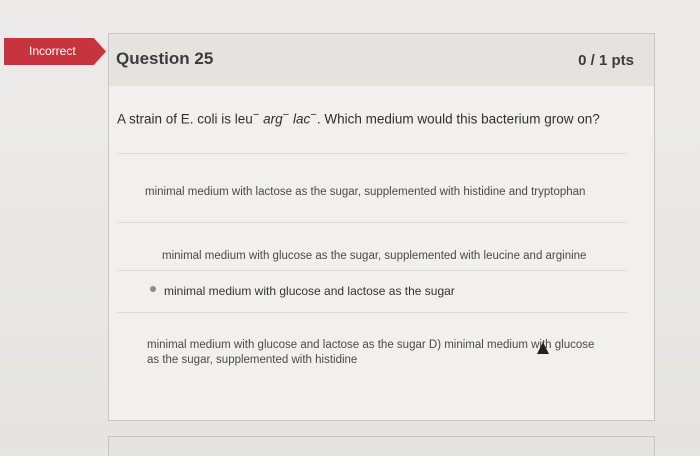 The image size is (700, 456). What do you see at coordinates (313, 115) in the screenshot?
I see `superscript-minus-3: −` at bounding box center [313, 115].